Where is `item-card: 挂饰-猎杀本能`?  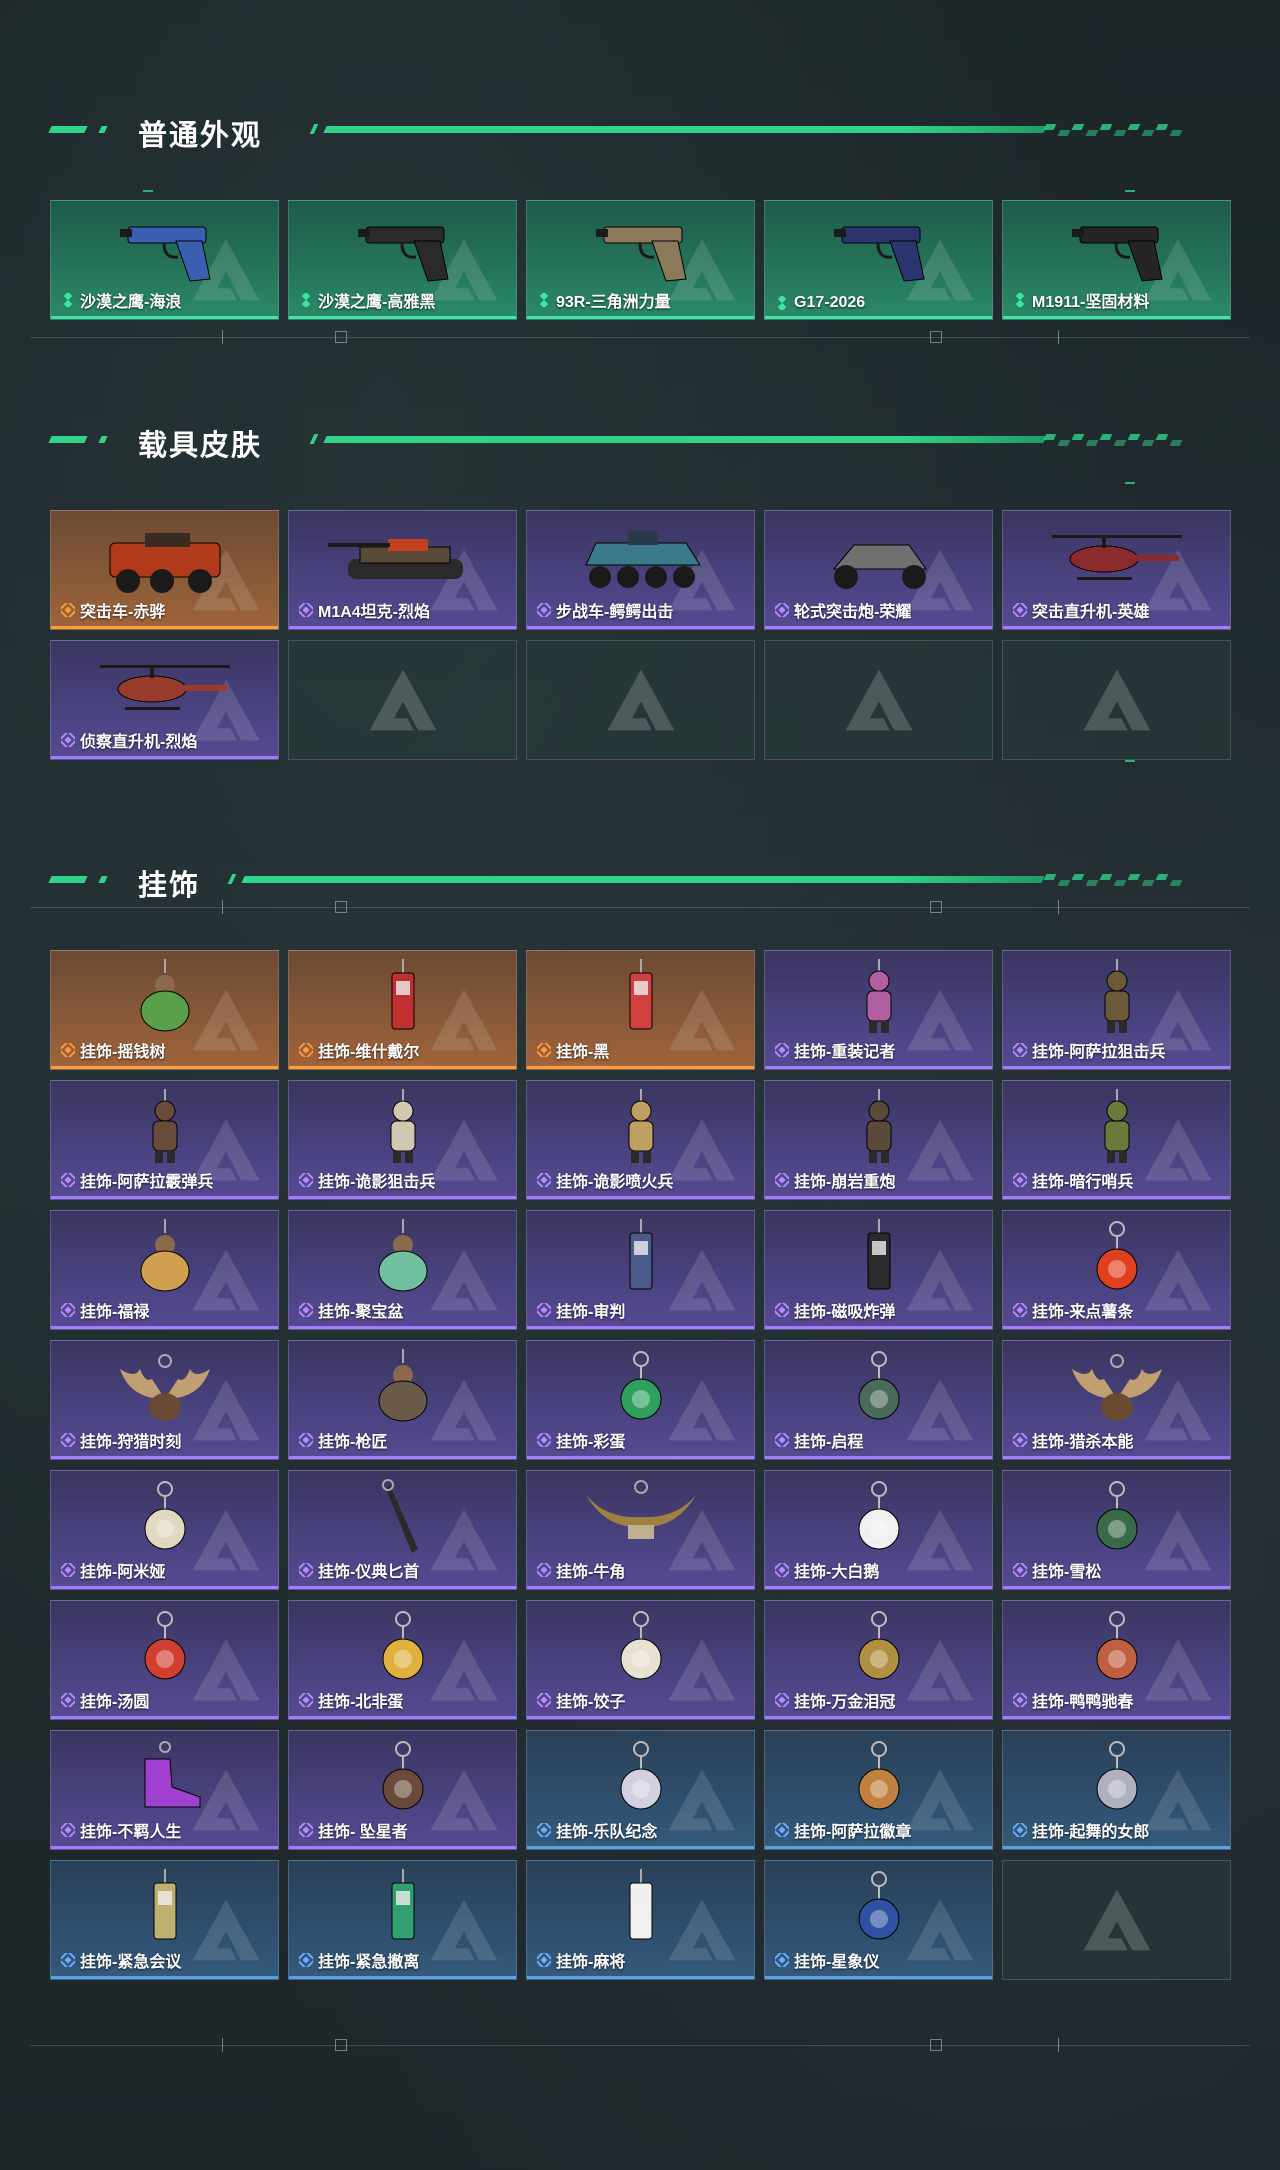 item-card: 挂饰-猎杀本能 is located at coordinates (1116, 1400).